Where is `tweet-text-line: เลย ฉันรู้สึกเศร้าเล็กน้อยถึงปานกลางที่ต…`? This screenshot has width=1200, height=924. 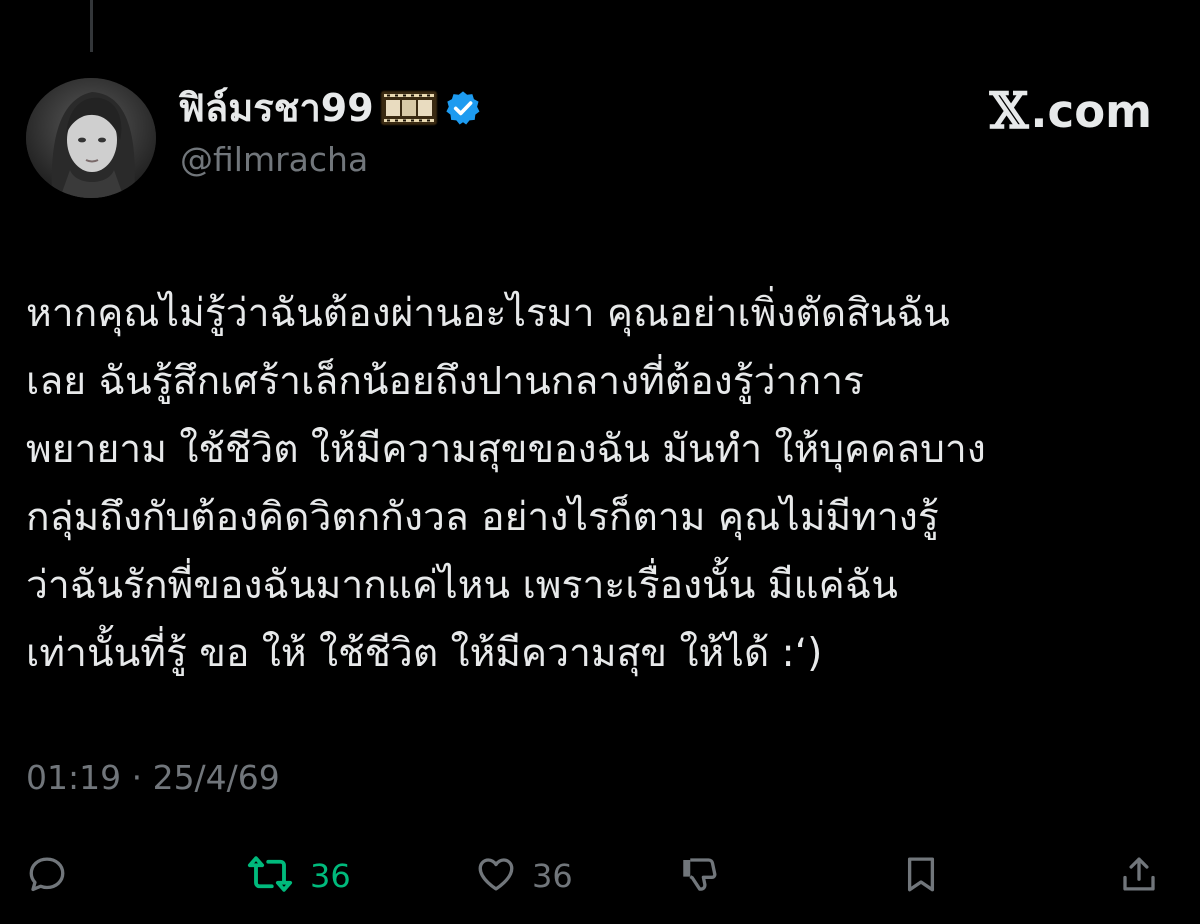 tweet-text-line: เลย ฉันรู้สึกเศร้าเล็กน้อยถึงปานกลางที่ต… is located at coordinates (445, 381).